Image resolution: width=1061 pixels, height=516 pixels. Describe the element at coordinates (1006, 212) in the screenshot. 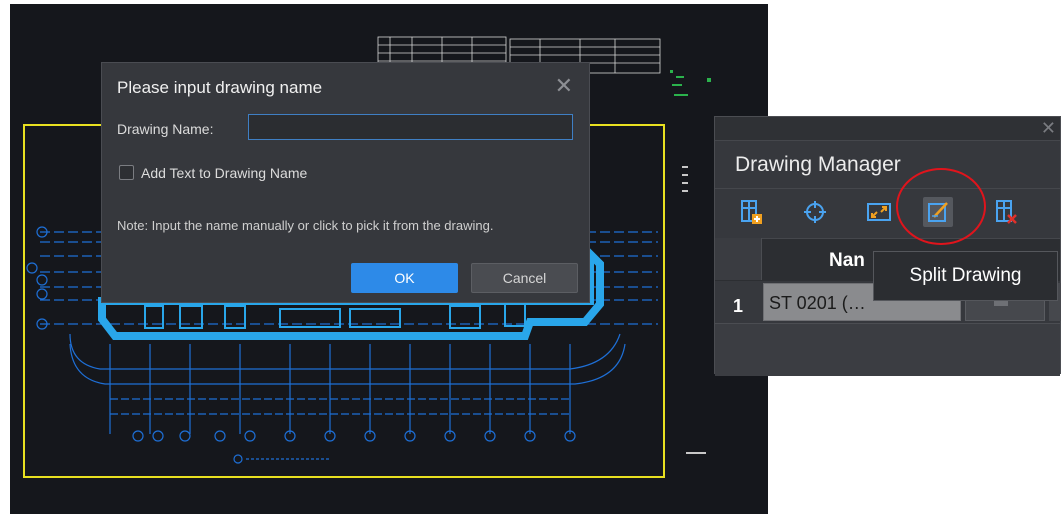

I see `delete-drawing-icon` at that location.